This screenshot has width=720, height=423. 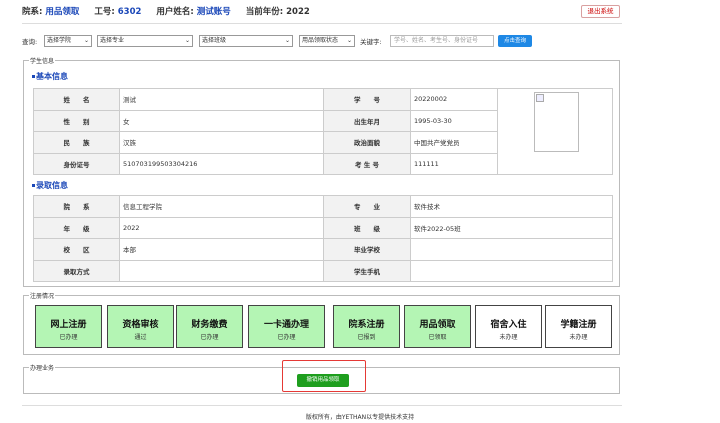 I want to click on footer-divider, so click(x=322, y=405).